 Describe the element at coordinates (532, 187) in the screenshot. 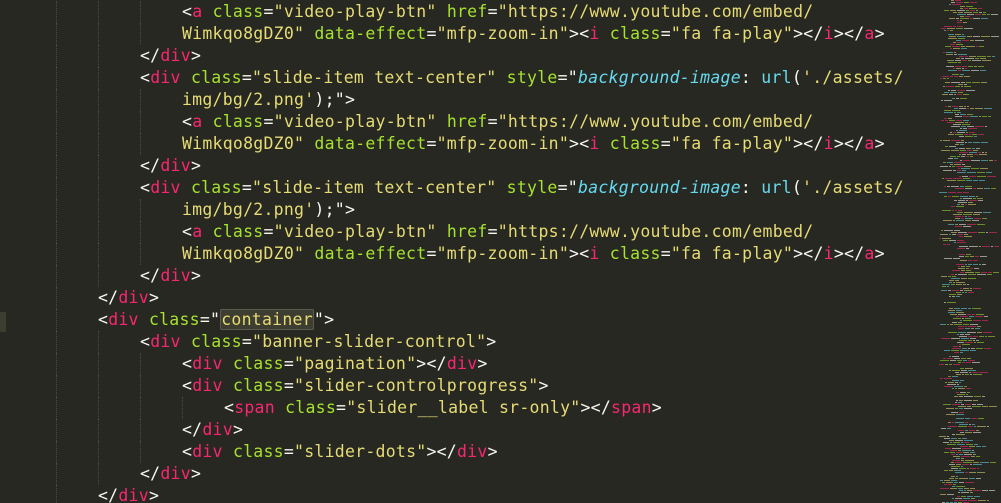

I see `code-token: style` at that location.